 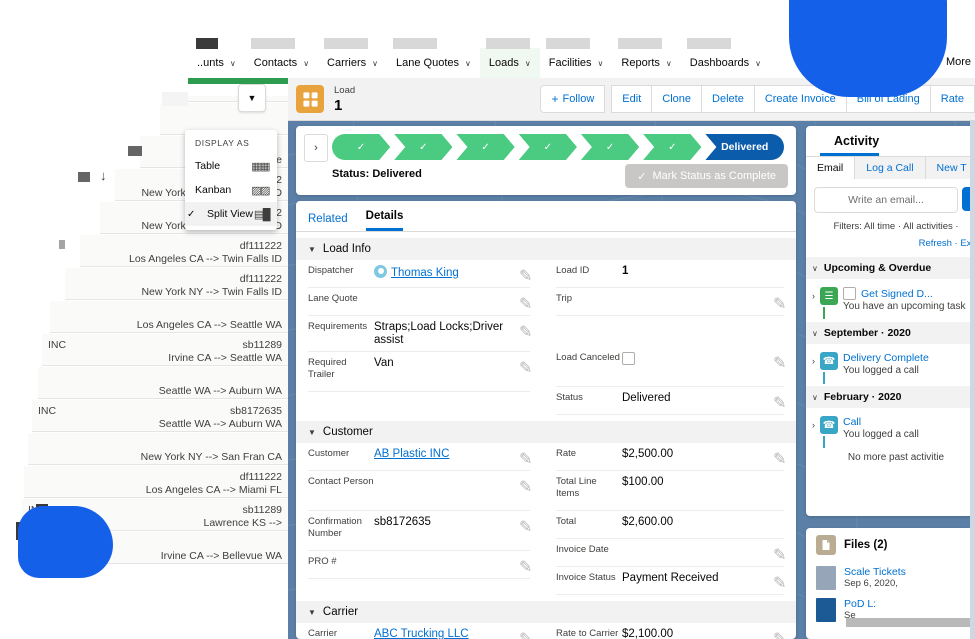 What do you see at coordinates (646, 58) in the screenshot?
I see `nav-item-reports: Reports ∨` at bounding box center [646, 58].